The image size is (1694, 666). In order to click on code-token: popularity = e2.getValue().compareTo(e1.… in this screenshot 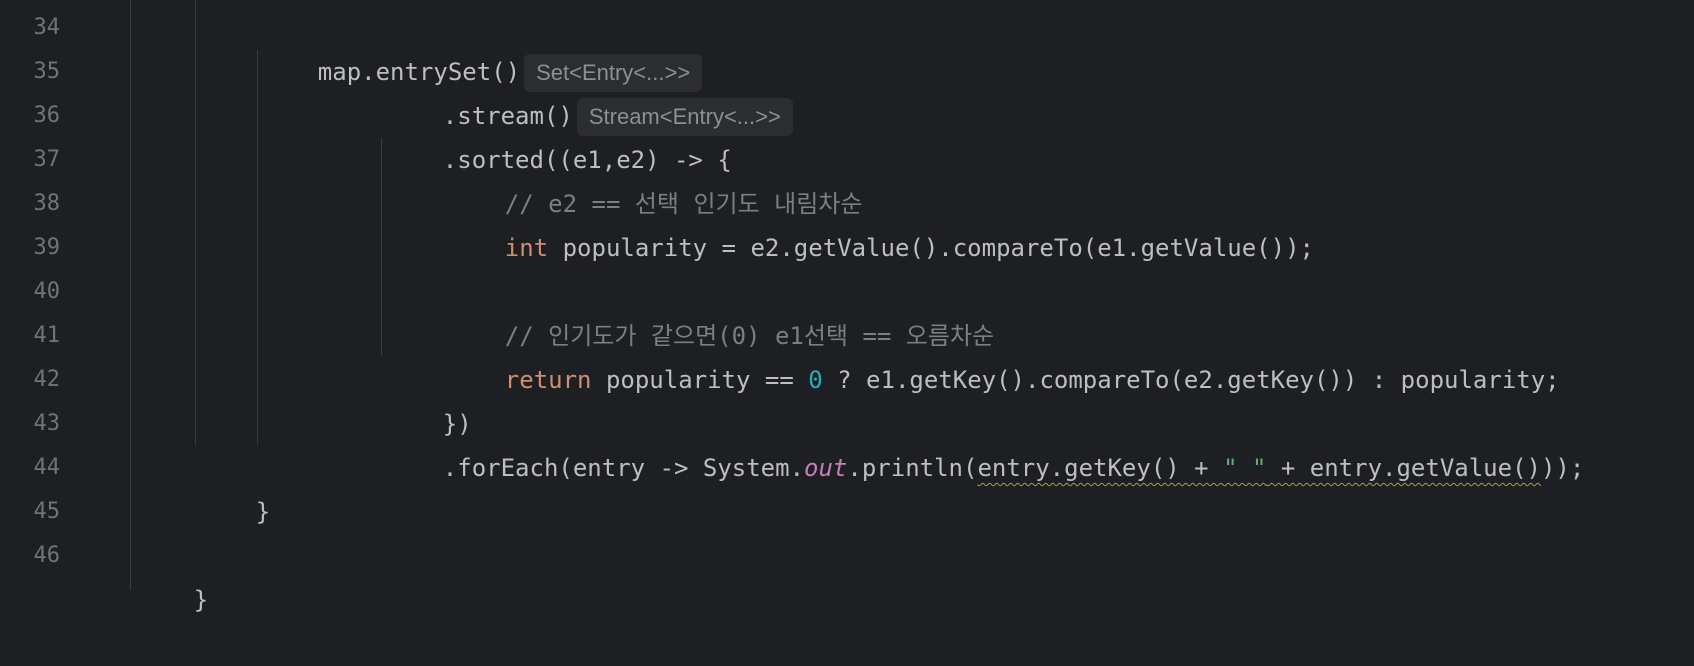, I will do `click(931, 248)`.